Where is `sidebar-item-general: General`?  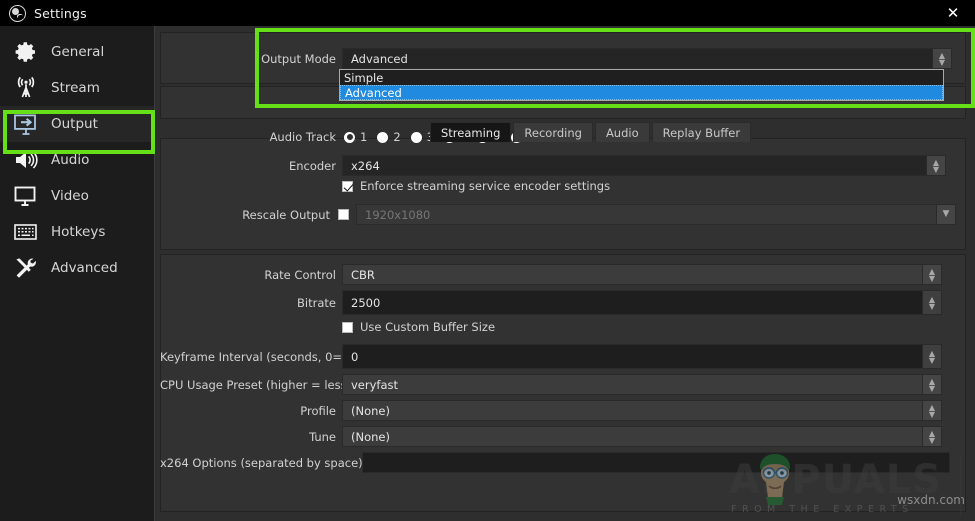
sidebar-item-general: General is located at coordinates (77, 52).